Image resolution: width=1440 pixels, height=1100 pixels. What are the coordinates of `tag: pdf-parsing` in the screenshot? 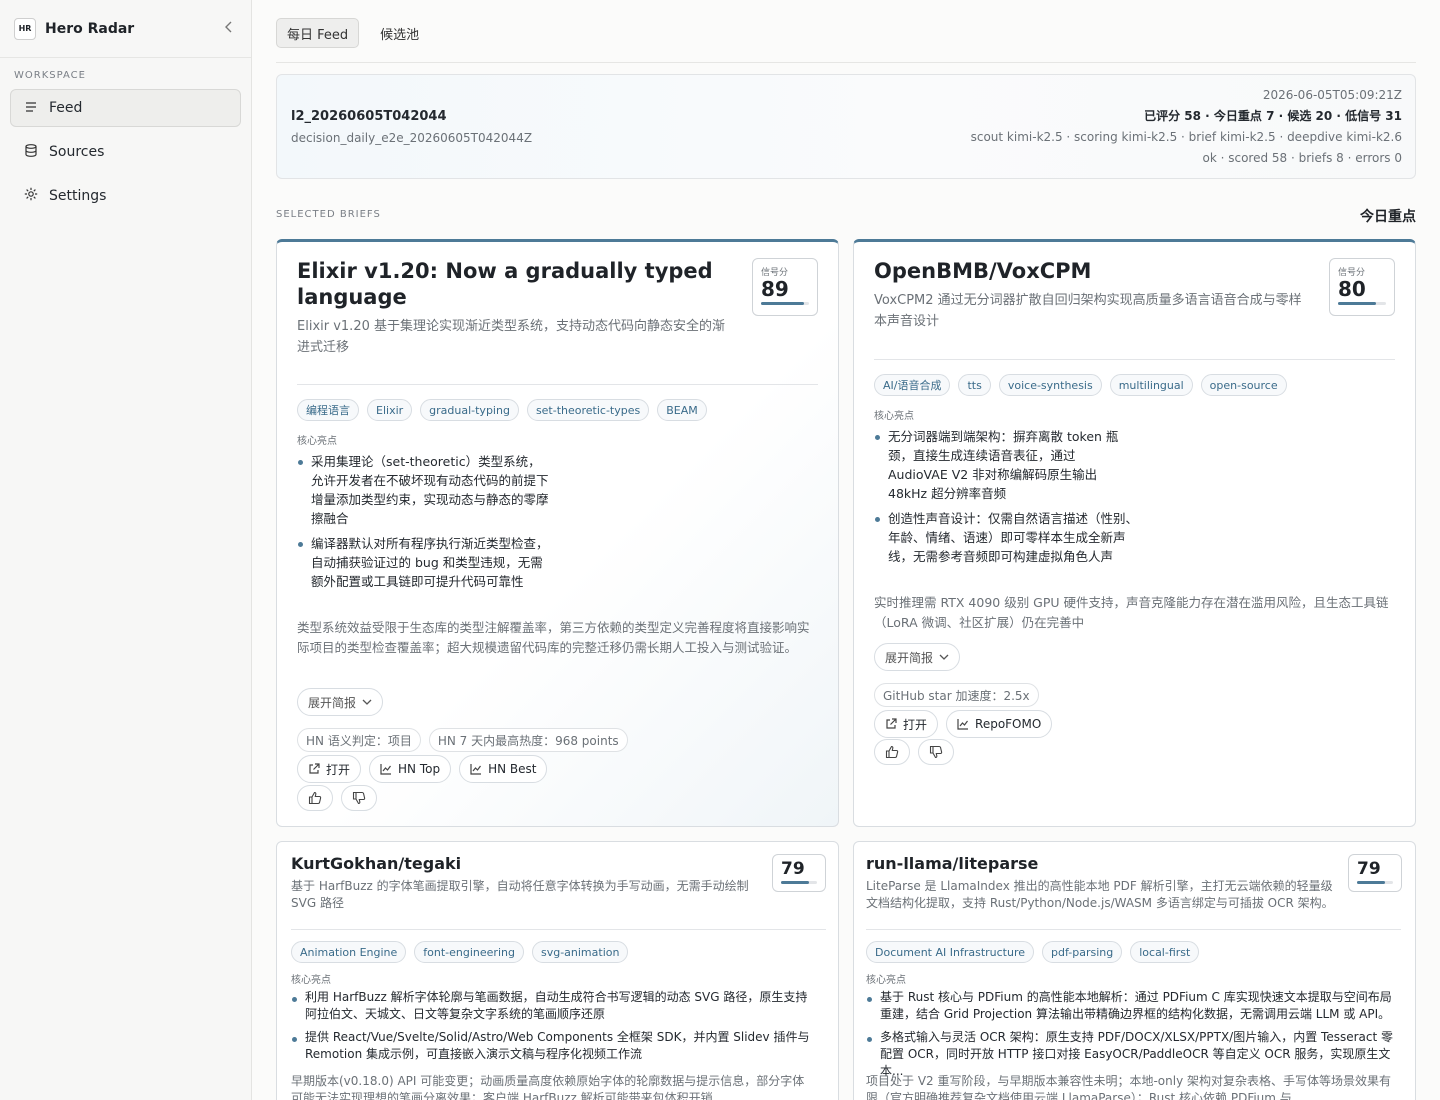 It's located at (1082, 952).